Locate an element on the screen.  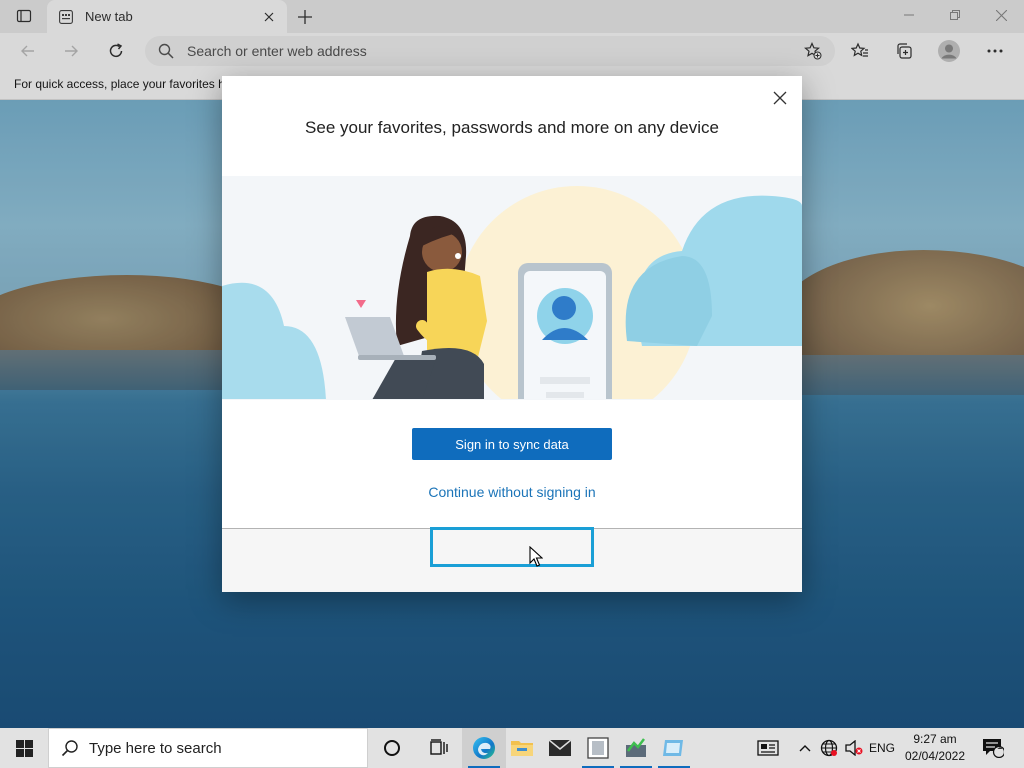
clock-date: 02/04/2022 is located at coordinates (935, 756).